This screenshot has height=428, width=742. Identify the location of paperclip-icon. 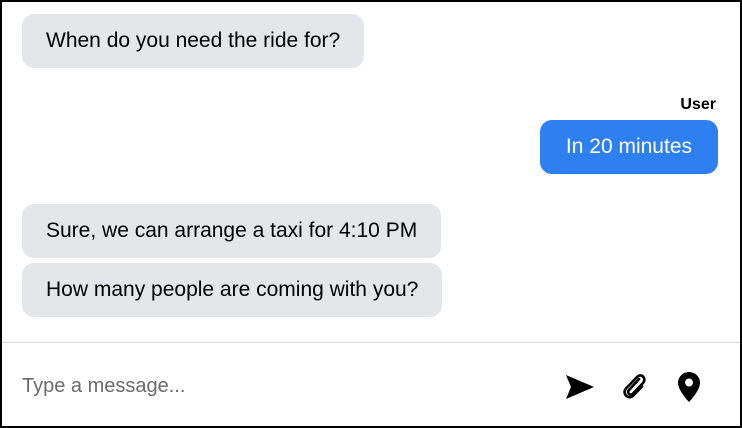
(634, 387).